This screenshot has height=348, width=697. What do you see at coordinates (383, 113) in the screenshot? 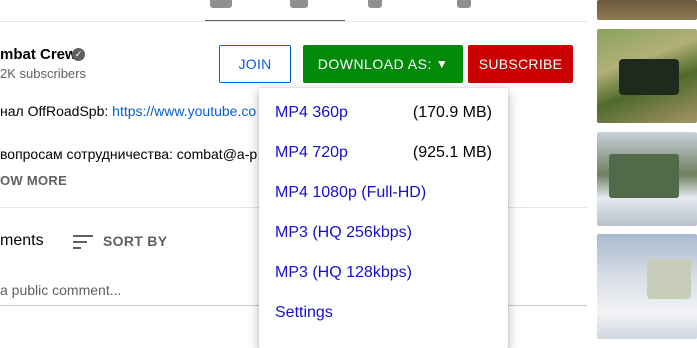
I see `menu-item-mp4-360p: MP4 360p (170.9 MB)` at bounding box center [383, 113].